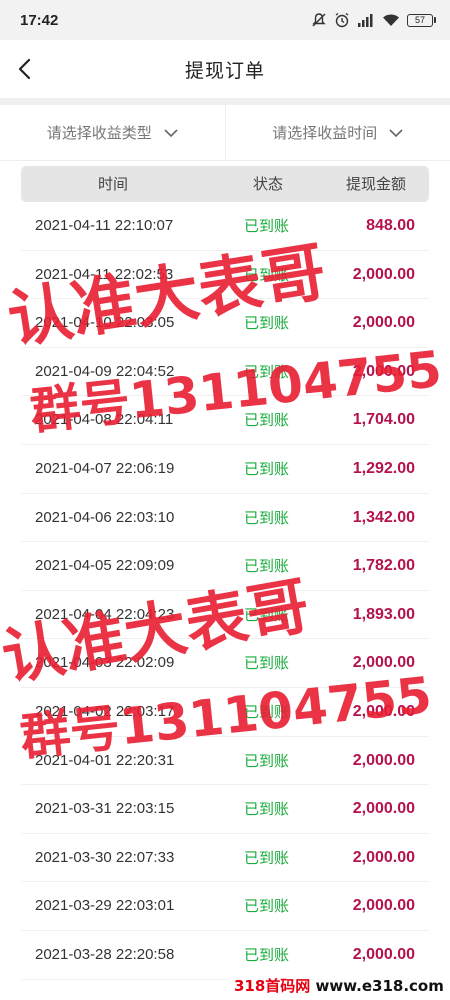 The width and height of the screenshot is (450, 1000). What do you see at coordinates (105, 809) in the screenshot?
I see `row-time: 2021-03-31 22:03:15` at bounding box center [105, 809].